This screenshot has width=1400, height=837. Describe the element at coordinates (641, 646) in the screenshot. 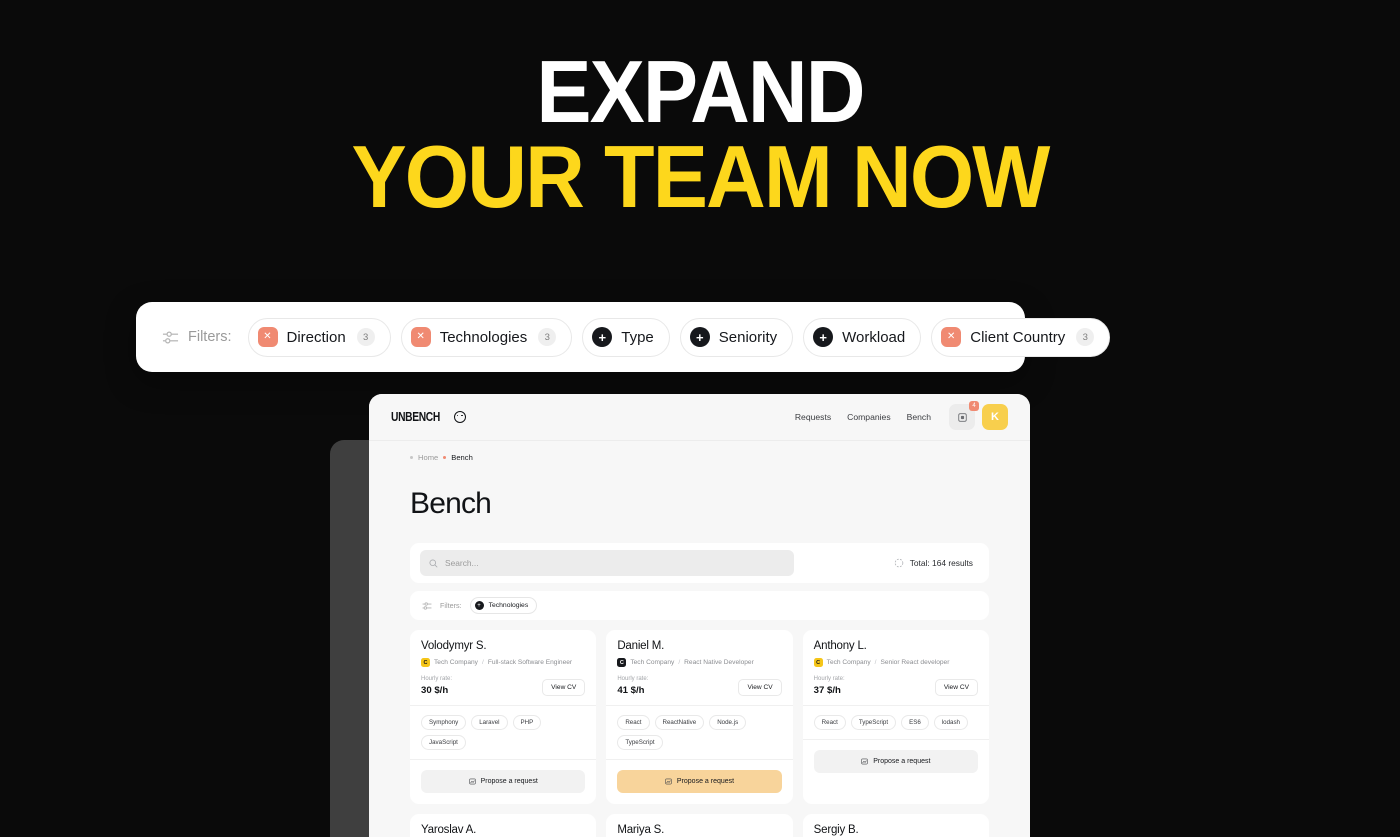

I see `candidate-name: Daniel M.` at that location.